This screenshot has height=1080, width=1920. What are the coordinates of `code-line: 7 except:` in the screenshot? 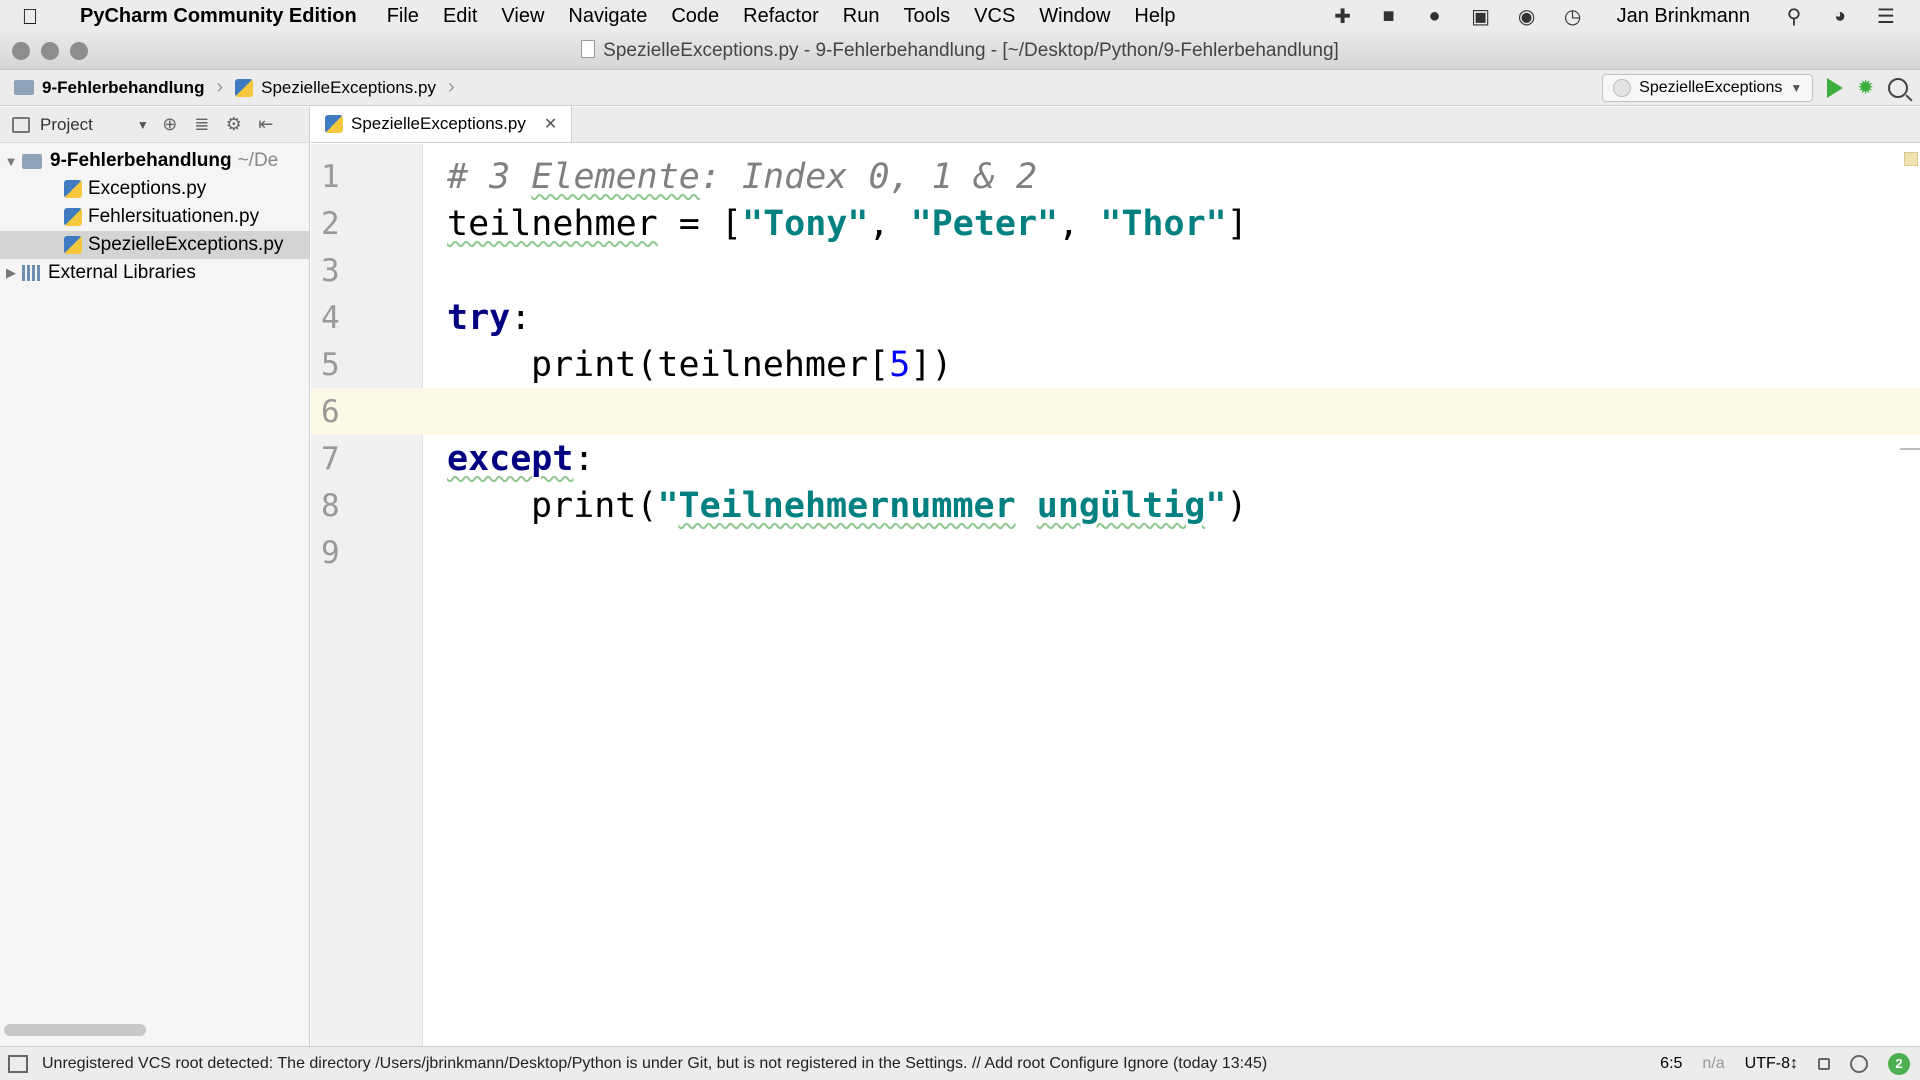 It's located at (1115, 458).